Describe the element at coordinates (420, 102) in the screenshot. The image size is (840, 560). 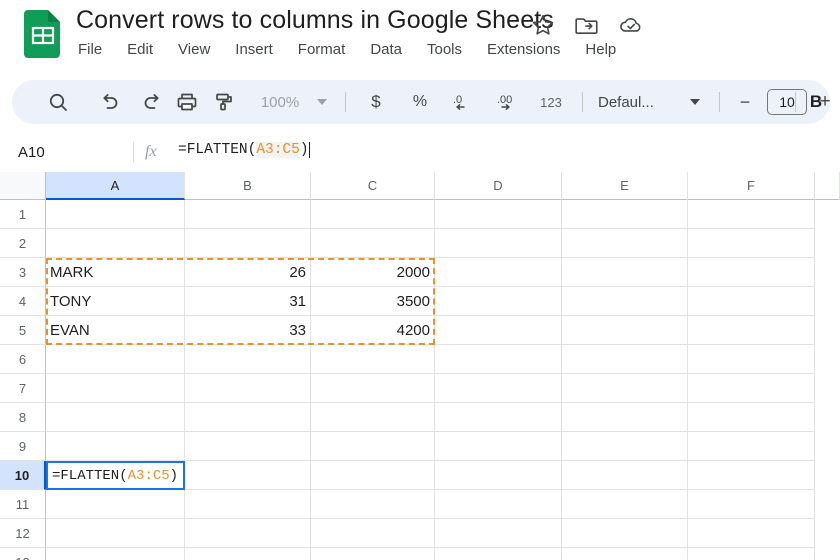
I see `format-percent-button: %` at that location.